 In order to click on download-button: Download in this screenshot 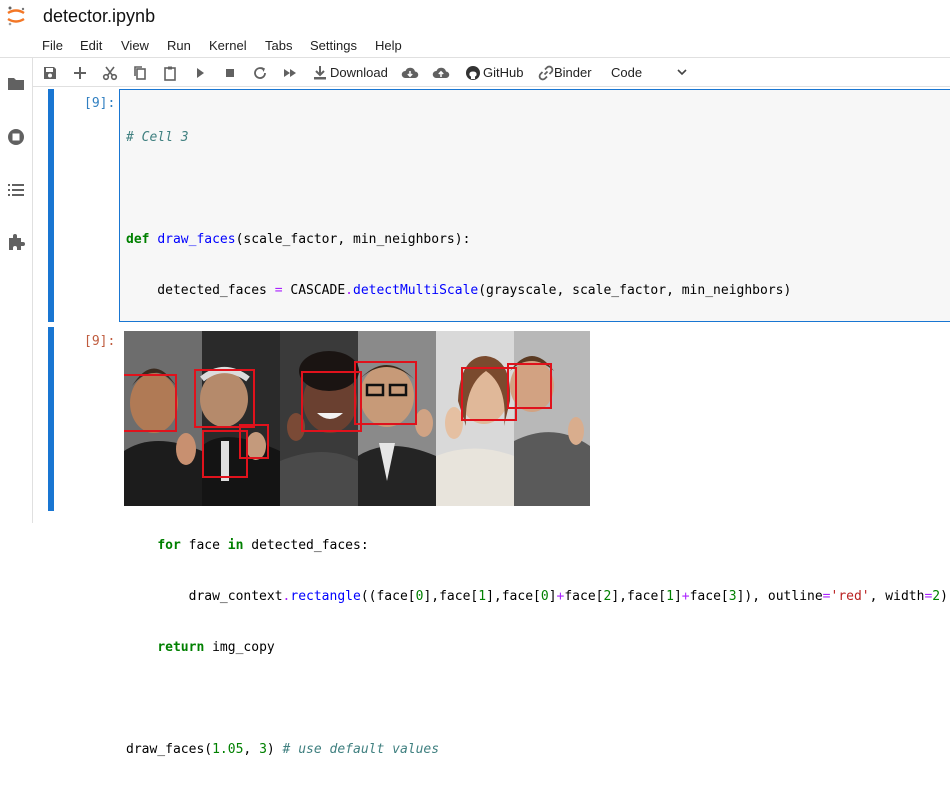, I will do `click(359, 72)`.